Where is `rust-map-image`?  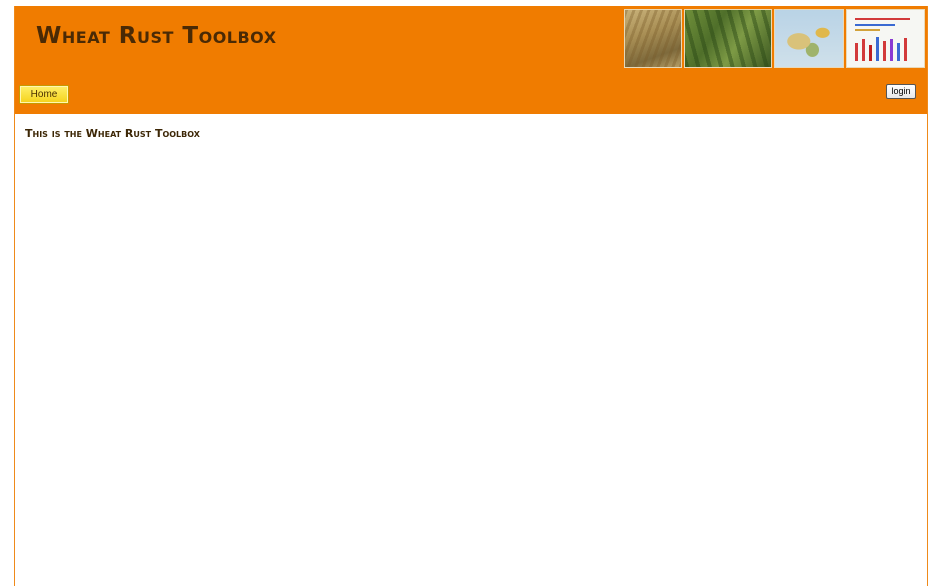 rust-map-image is located at coordinates (809, 38).